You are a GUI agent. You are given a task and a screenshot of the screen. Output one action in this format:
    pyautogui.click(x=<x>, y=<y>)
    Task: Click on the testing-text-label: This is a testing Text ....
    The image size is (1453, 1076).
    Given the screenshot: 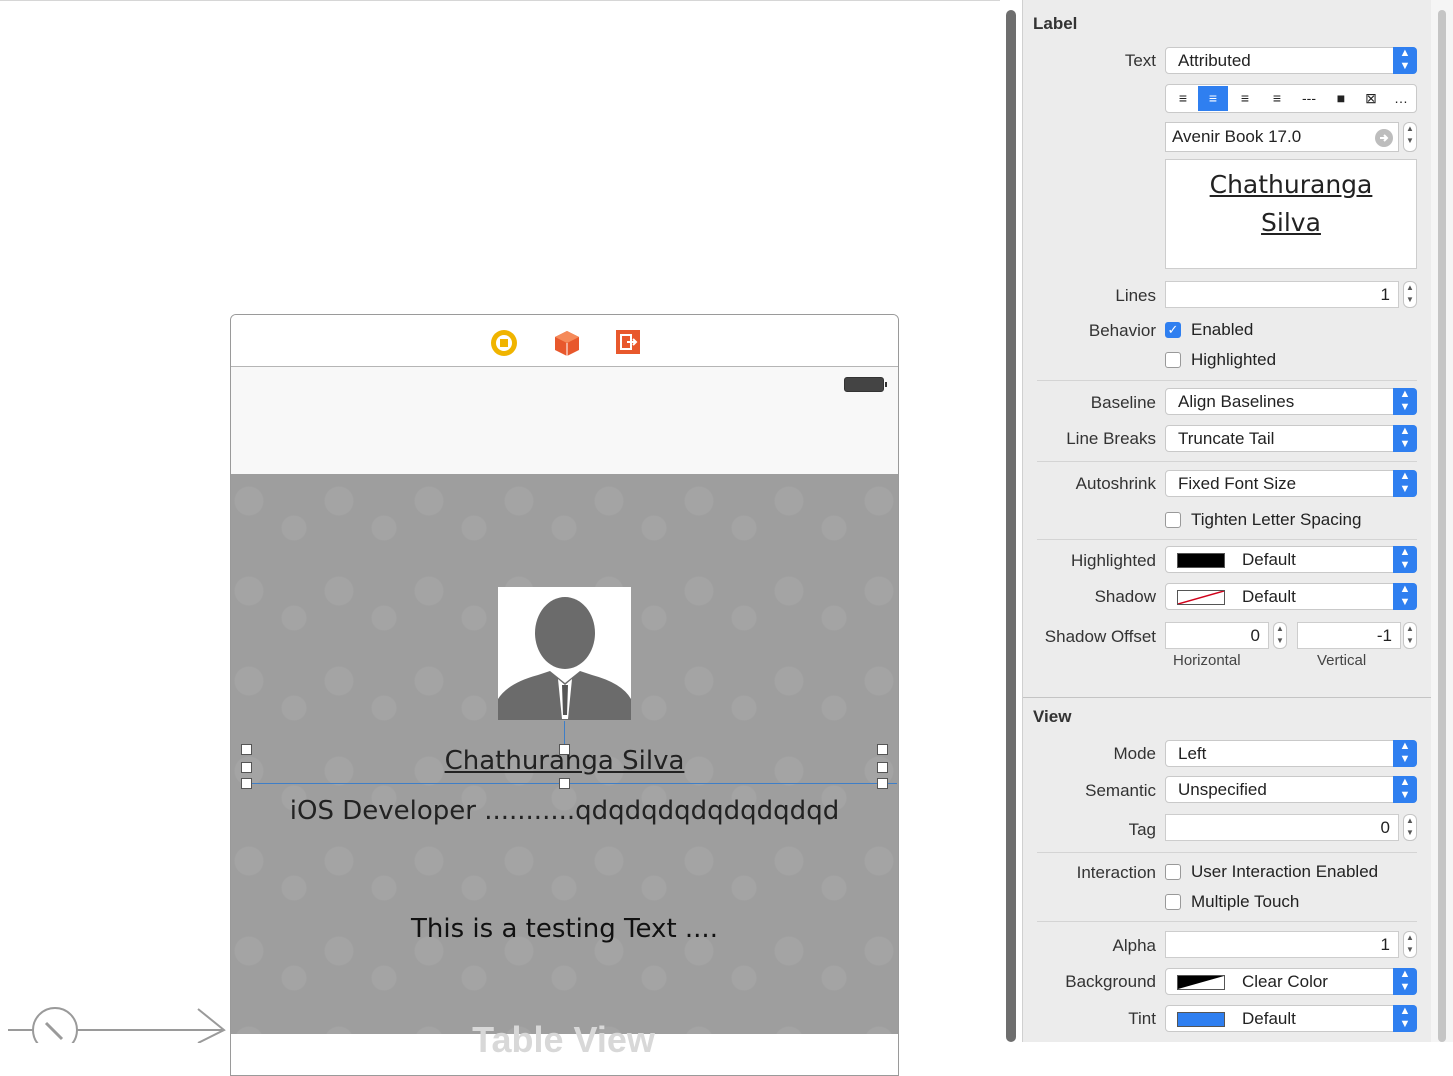 What is the action you would take?
    pyautogui.click(x=564, y=929)
    